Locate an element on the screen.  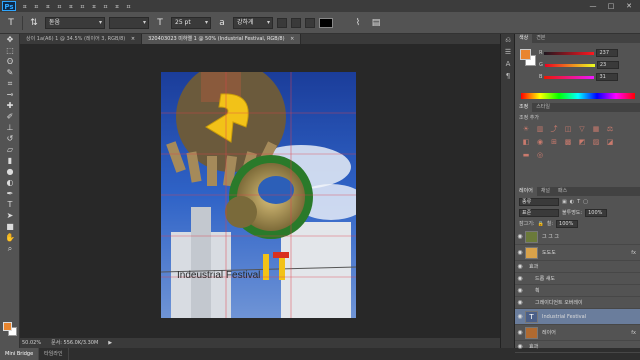
pen-icon: ✒ is located at coordinates (10, 193).